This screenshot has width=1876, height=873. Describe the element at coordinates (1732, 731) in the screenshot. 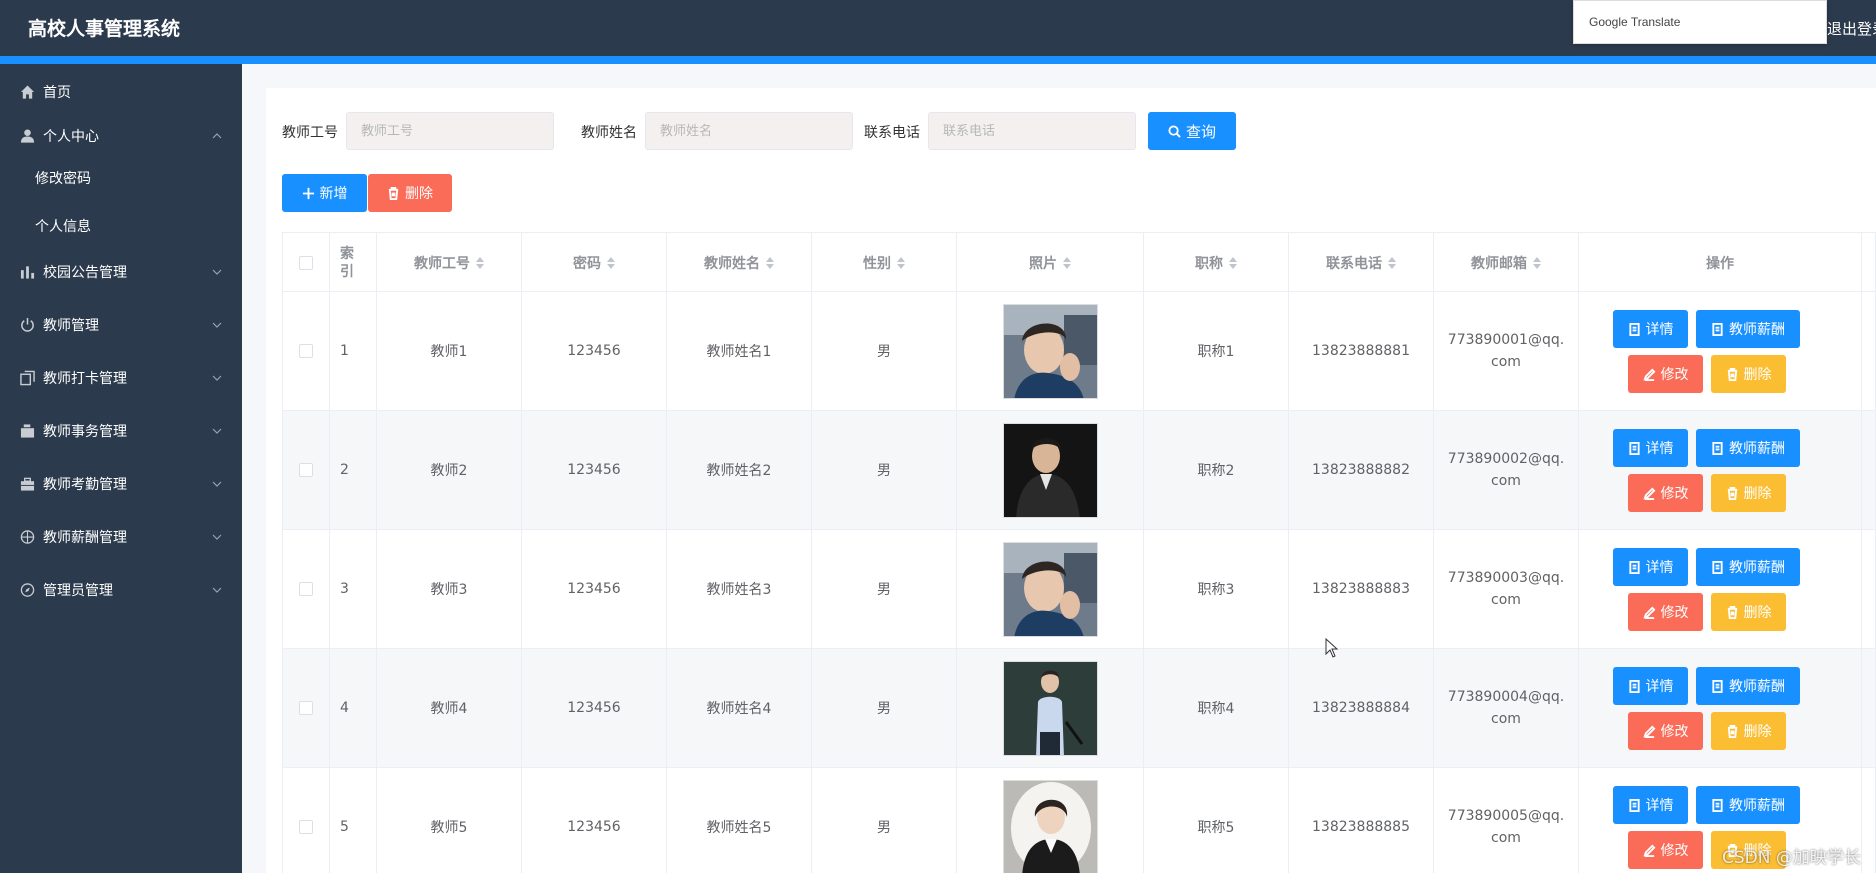

I see `trash-icon` at that location.